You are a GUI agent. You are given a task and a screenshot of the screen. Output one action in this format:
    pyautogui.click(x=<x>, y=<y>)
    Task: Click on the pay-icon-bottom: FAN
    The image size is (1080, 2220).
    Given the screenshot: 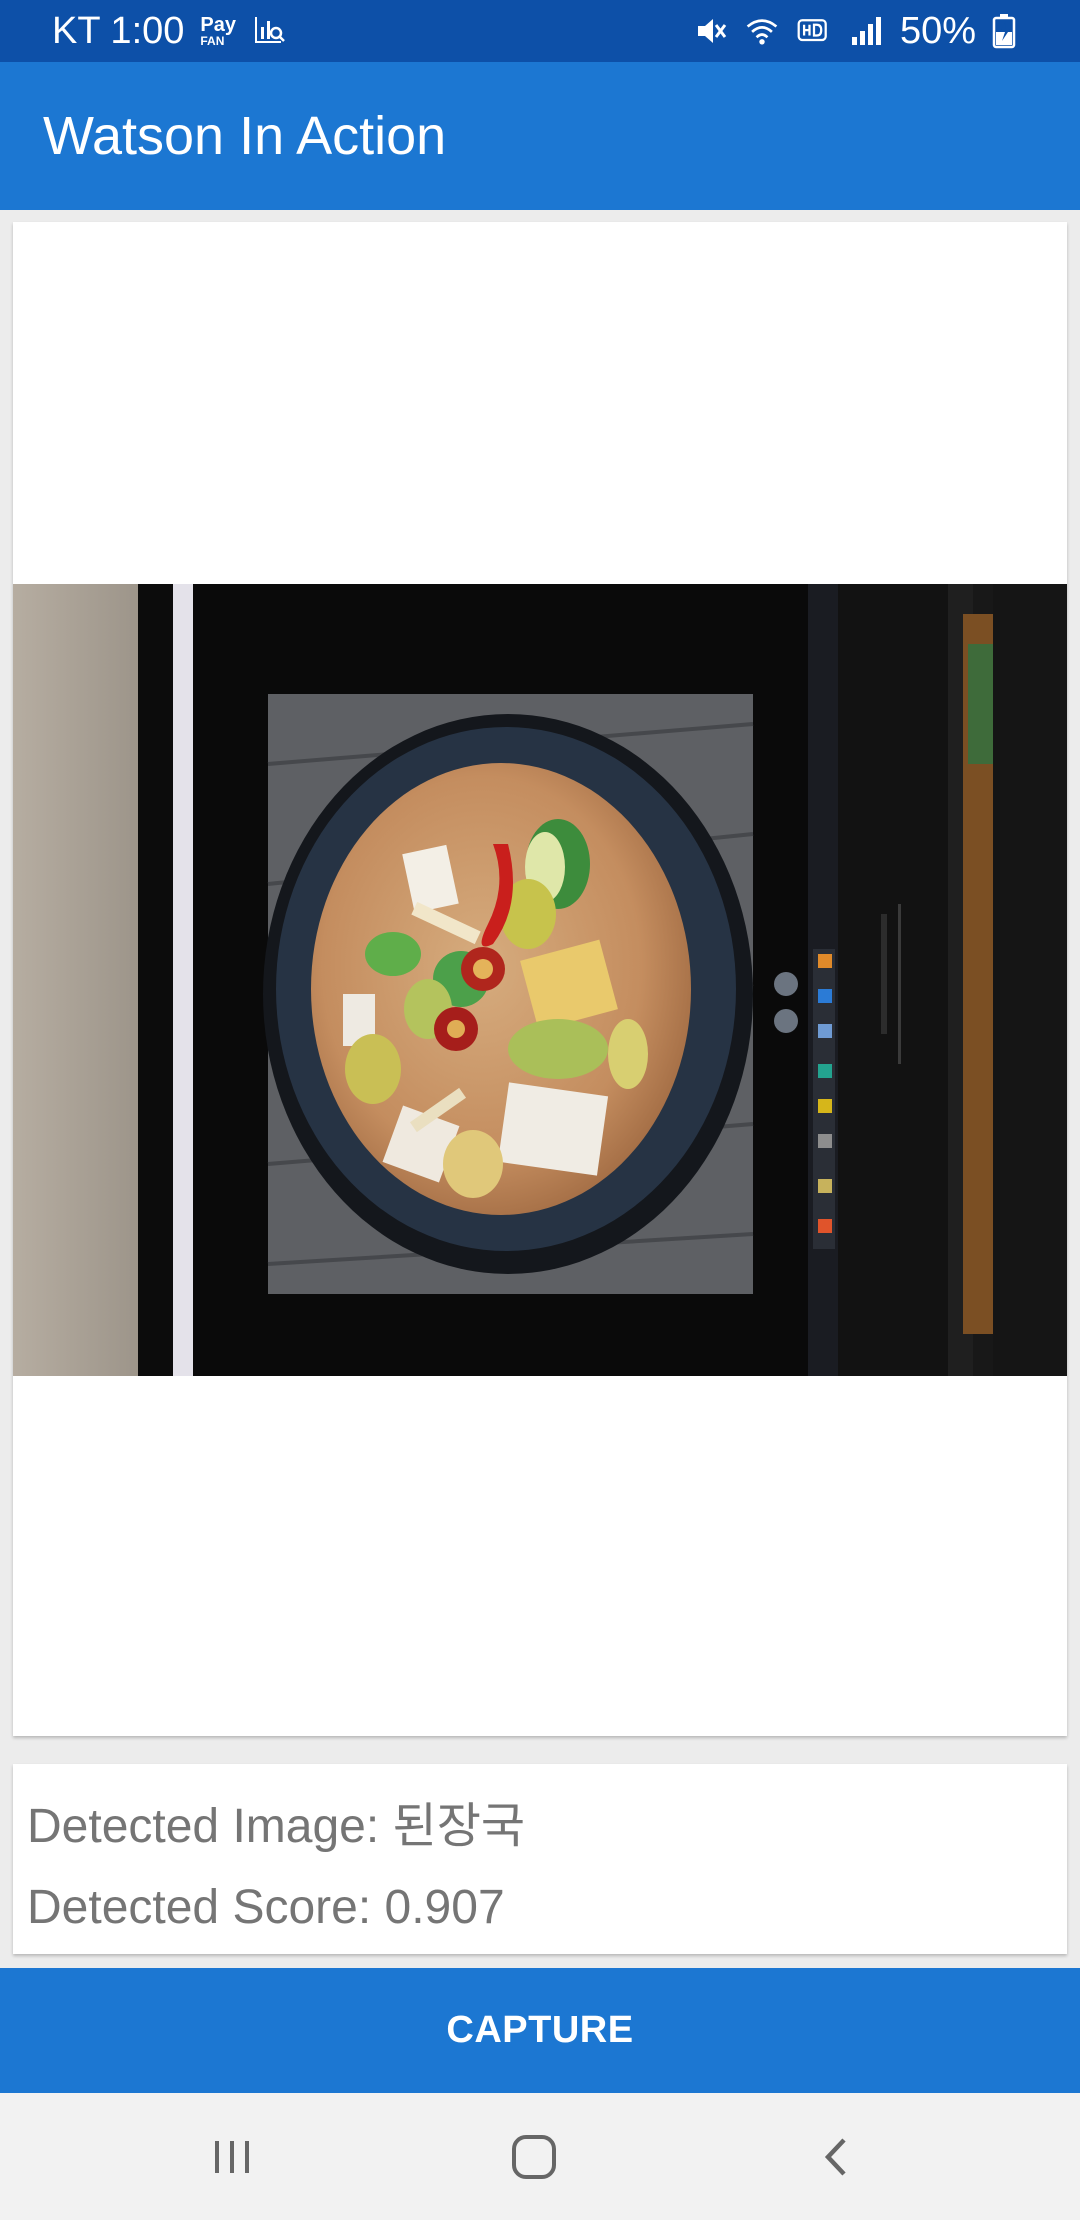 What is the action you would take?
    pyautogui.click(x=212, y=41)
    